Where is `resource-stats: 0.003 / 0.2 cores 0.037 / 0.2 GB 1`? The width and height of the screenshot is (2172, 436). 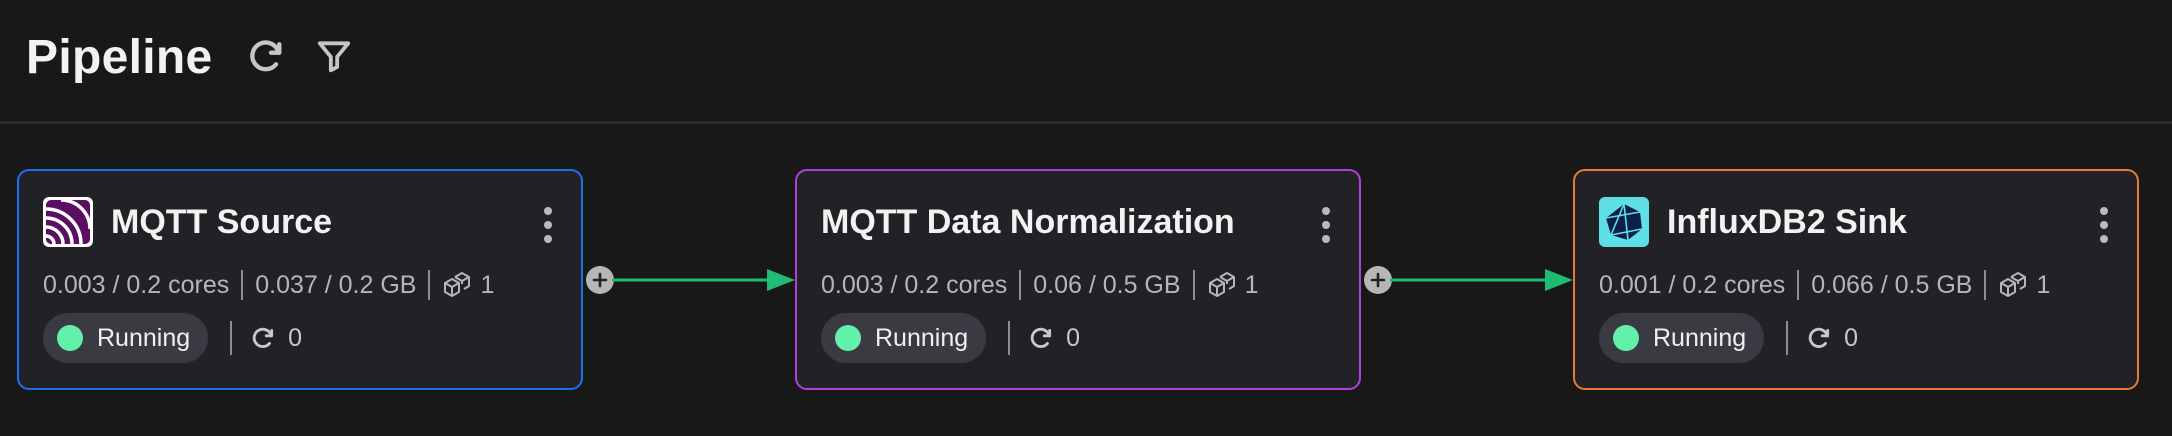
resource-stats: 0.003 / 0.2 cores 0.037 / 0.2 GB 1 is located at coordinates (268, 285).